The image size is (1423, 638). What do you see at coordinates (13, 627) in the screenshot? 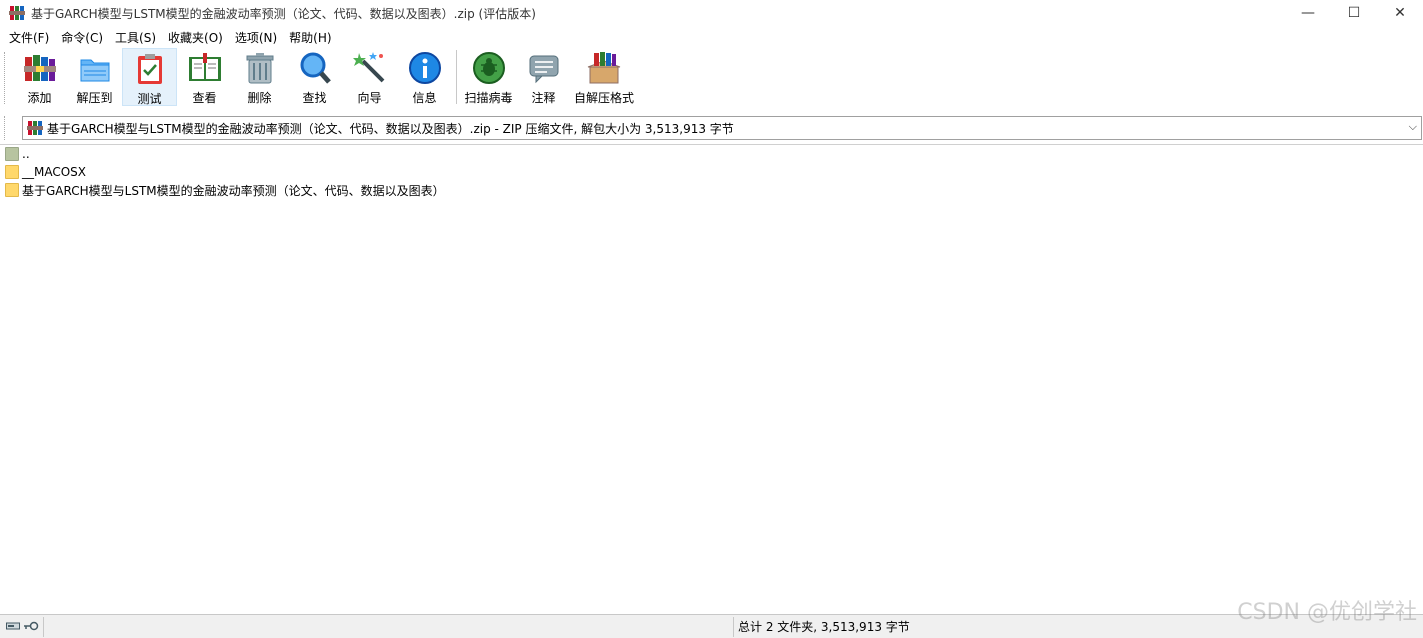
I see `drive-icon` at bounding box center [13, 627].